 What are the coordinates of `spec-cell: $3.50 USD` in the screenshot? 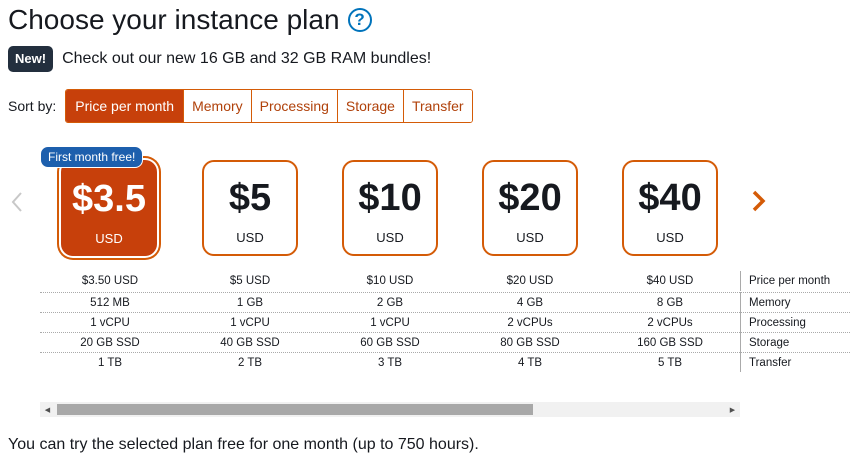 It's located at (110, 281).